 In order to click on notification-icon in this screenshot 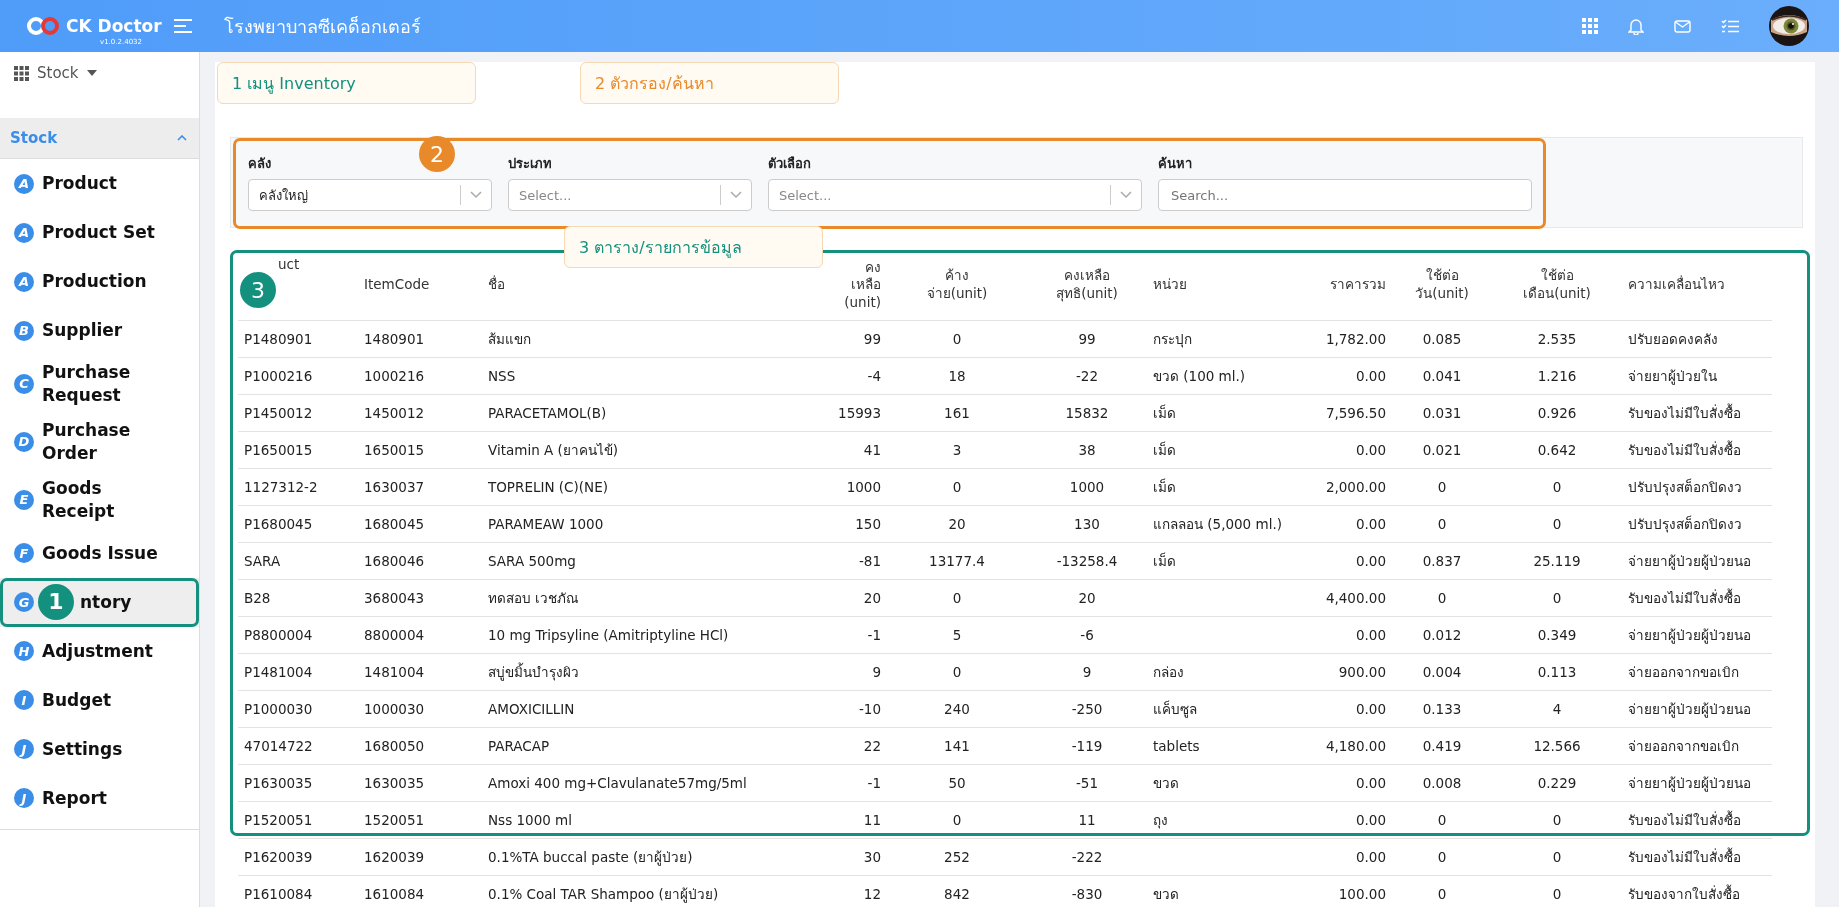, I will do `click(1636, 26)`.